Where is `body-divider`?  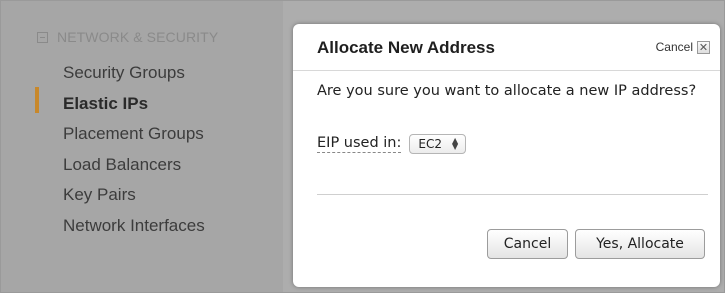
body-divider is located at coordinates (512, 194).